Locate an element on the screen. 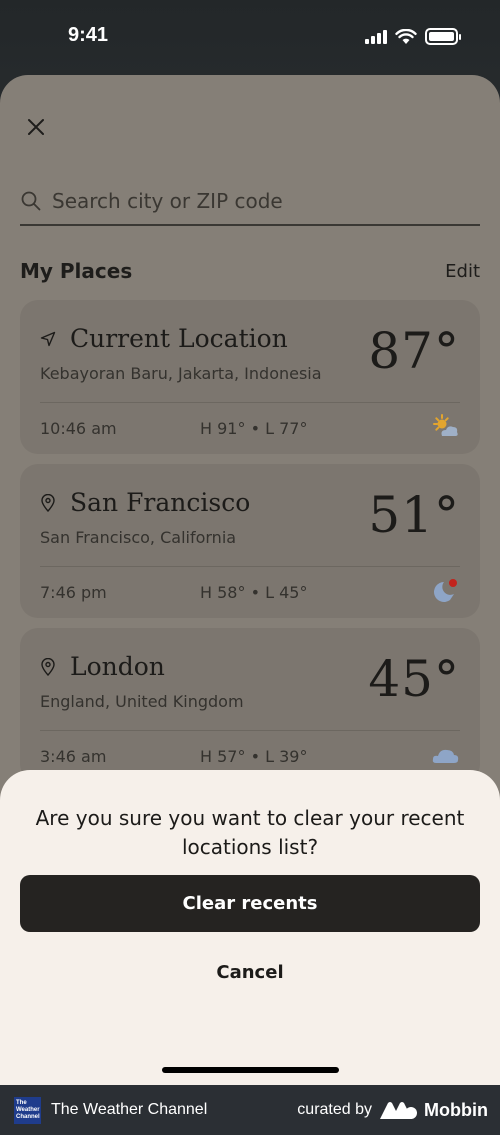 This screenshot has width=500, height=1135. search-icon is located at coordinates (31, 201).